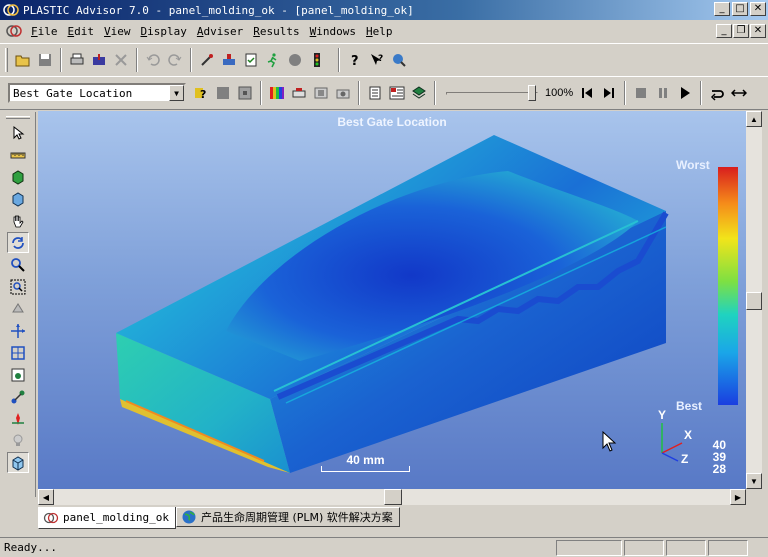  I want to click on lighting-button, so click(18, 440).